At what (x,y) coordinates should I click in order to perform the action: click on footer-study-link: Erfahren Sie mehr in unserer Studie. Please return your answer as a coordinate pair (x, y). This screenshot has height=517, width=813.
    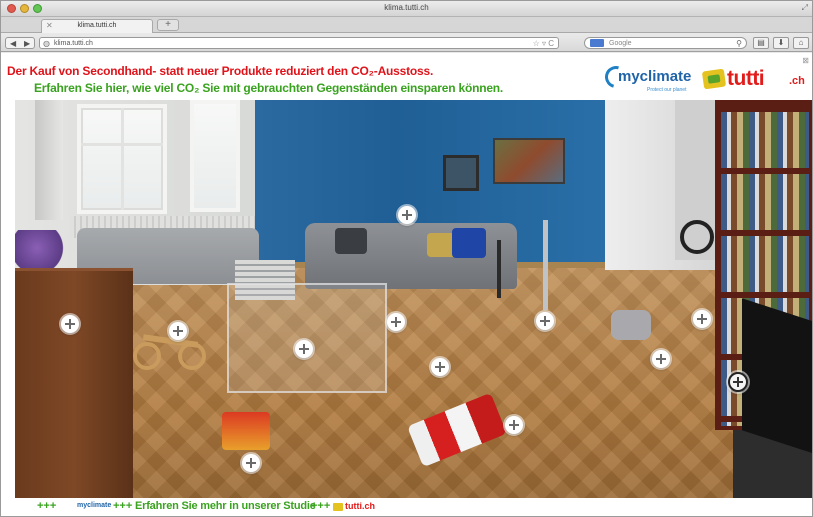
    Looking at the image, I should click on (225, 506).